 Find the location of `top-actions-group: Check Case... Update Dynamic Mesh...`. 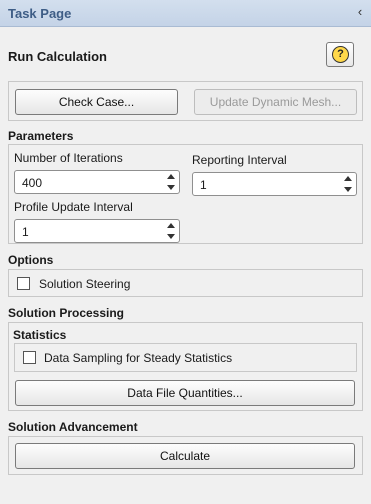

top-actions-group: Check Case... Update Dynamic Mesh... is located at coordinates (185, 101).